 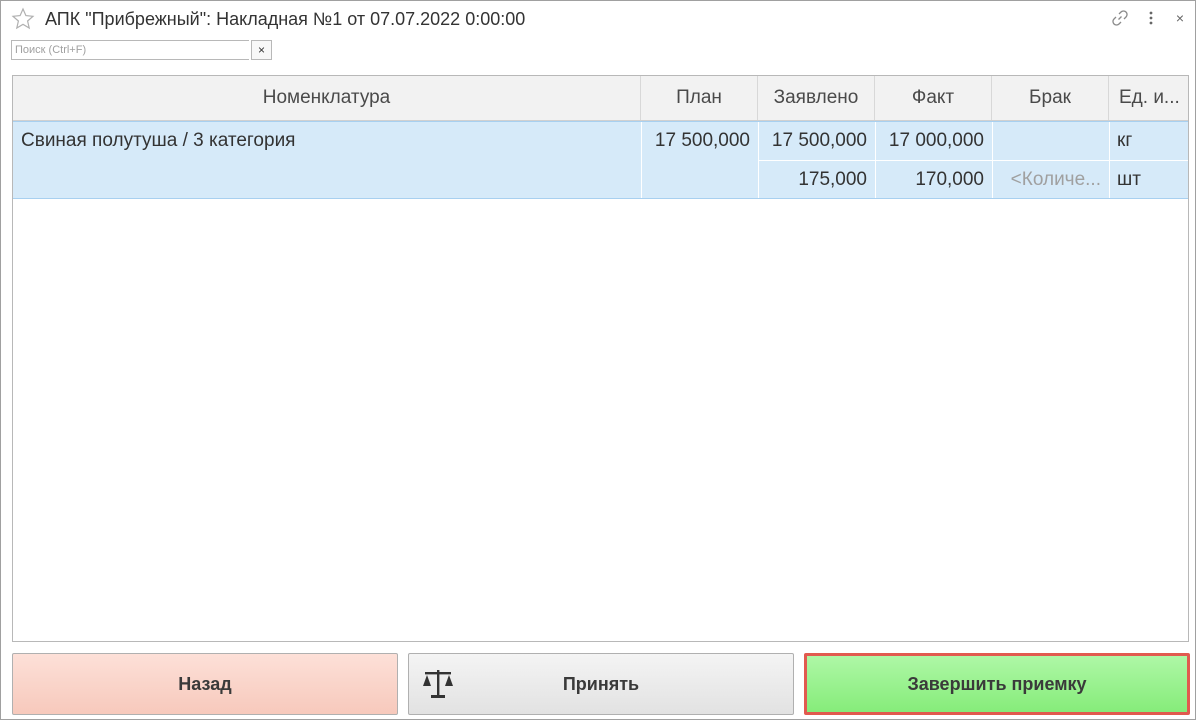 I want to click on finish-acceptance-button: Завершить приемку, so click(x=997, y=684).